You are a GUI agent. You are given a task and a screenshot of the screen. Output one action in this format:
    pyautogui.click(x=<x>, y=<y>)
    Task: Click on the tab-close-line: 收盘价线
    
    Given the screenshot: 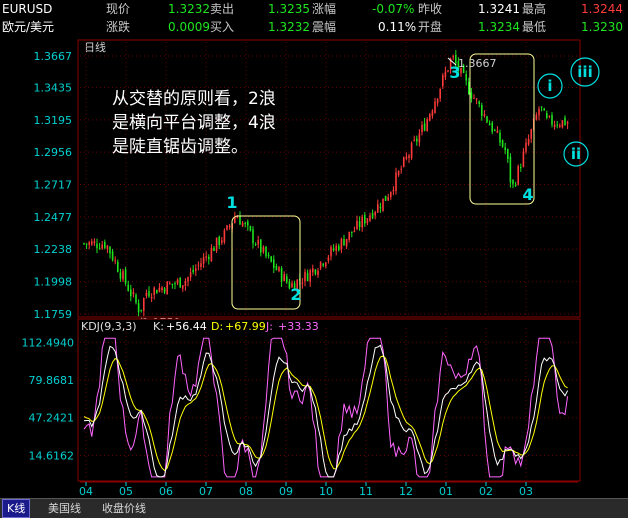 What is the action you would take?
    pyautogui.click(x=124, y=508)
    